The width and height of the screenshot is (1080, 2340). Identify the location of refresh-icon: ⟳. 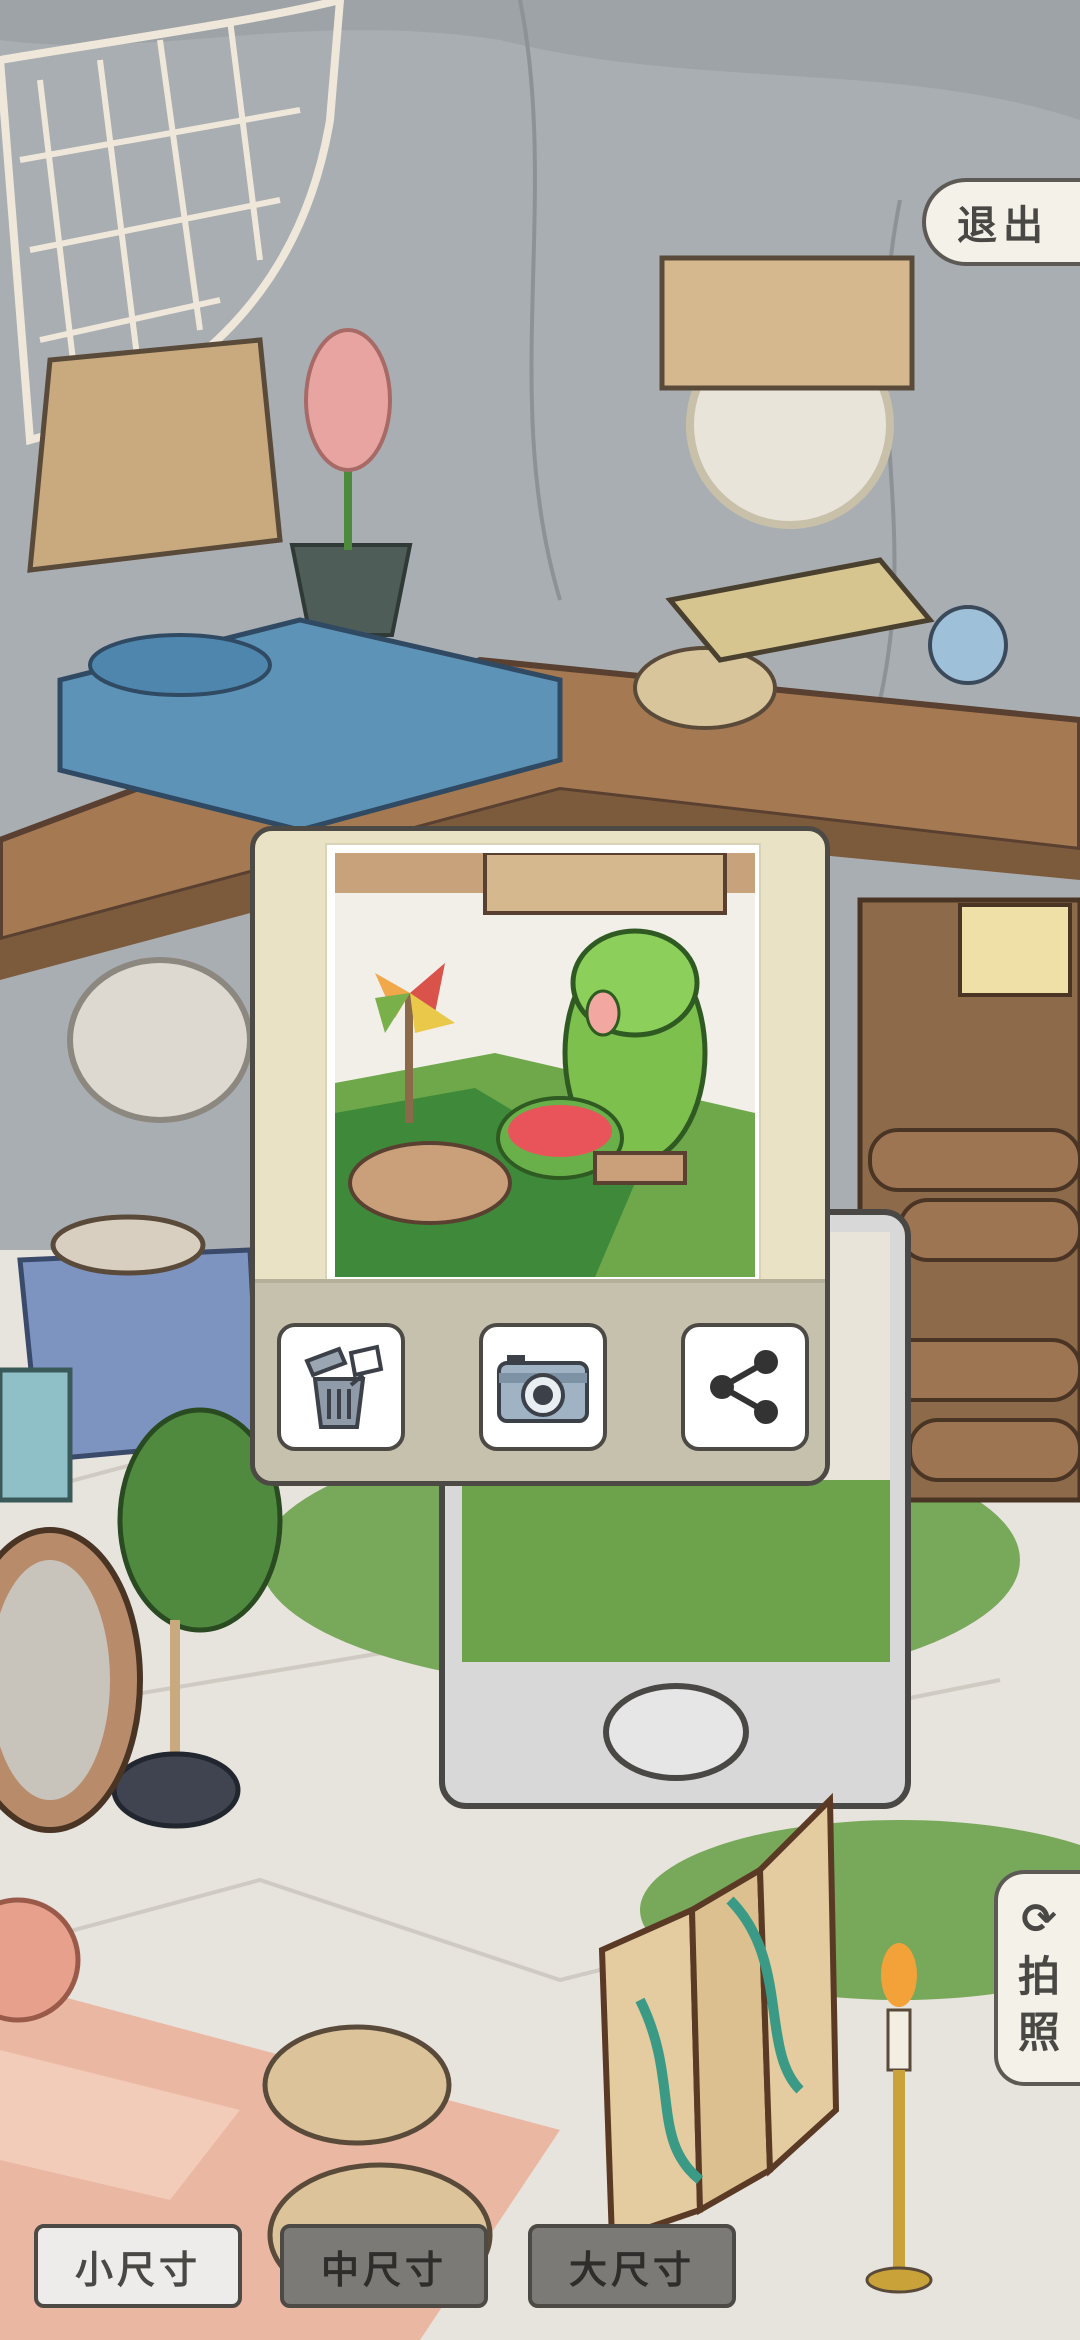
(1039, 1918).